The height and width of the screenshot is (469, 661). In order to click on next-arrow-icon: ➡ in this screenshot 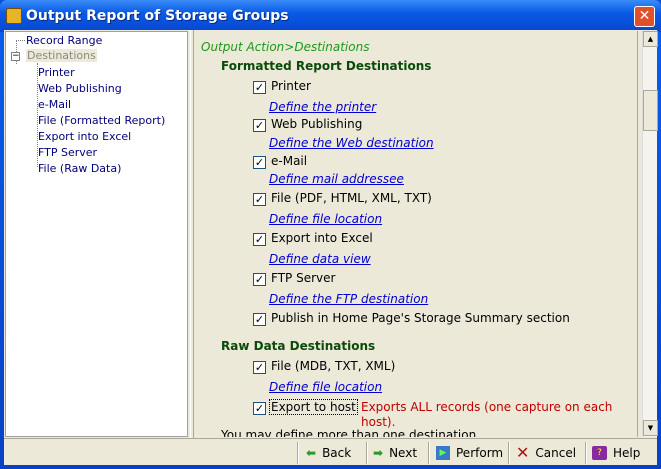, I will do `click(378, 452)`.